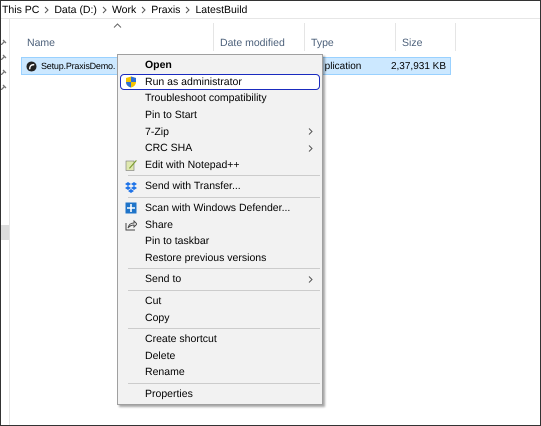 Image resolution: width=541 pixels, height=426 pixels. I want to click on file-type: plication, so click(343, 66).